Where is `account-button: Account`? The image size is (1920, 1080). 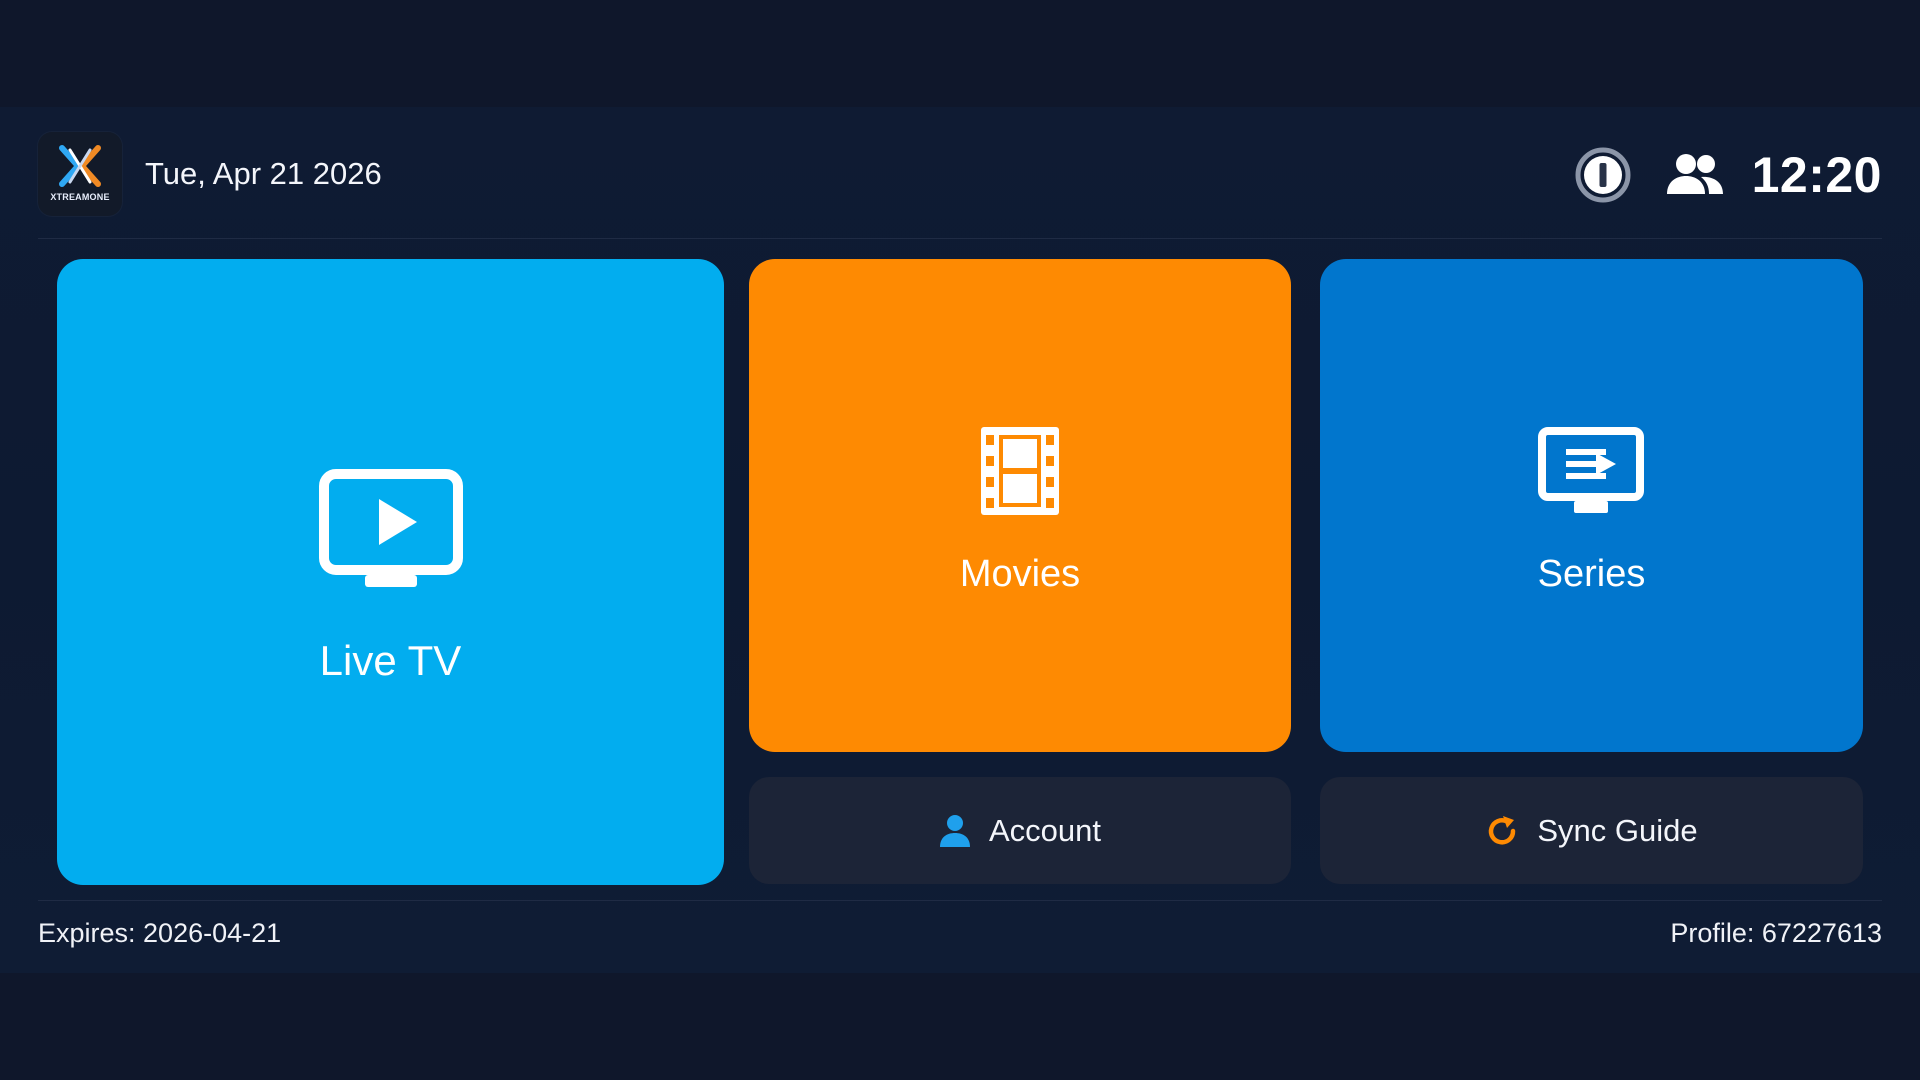 account-button: Account is located at coordinates (1020, 830).